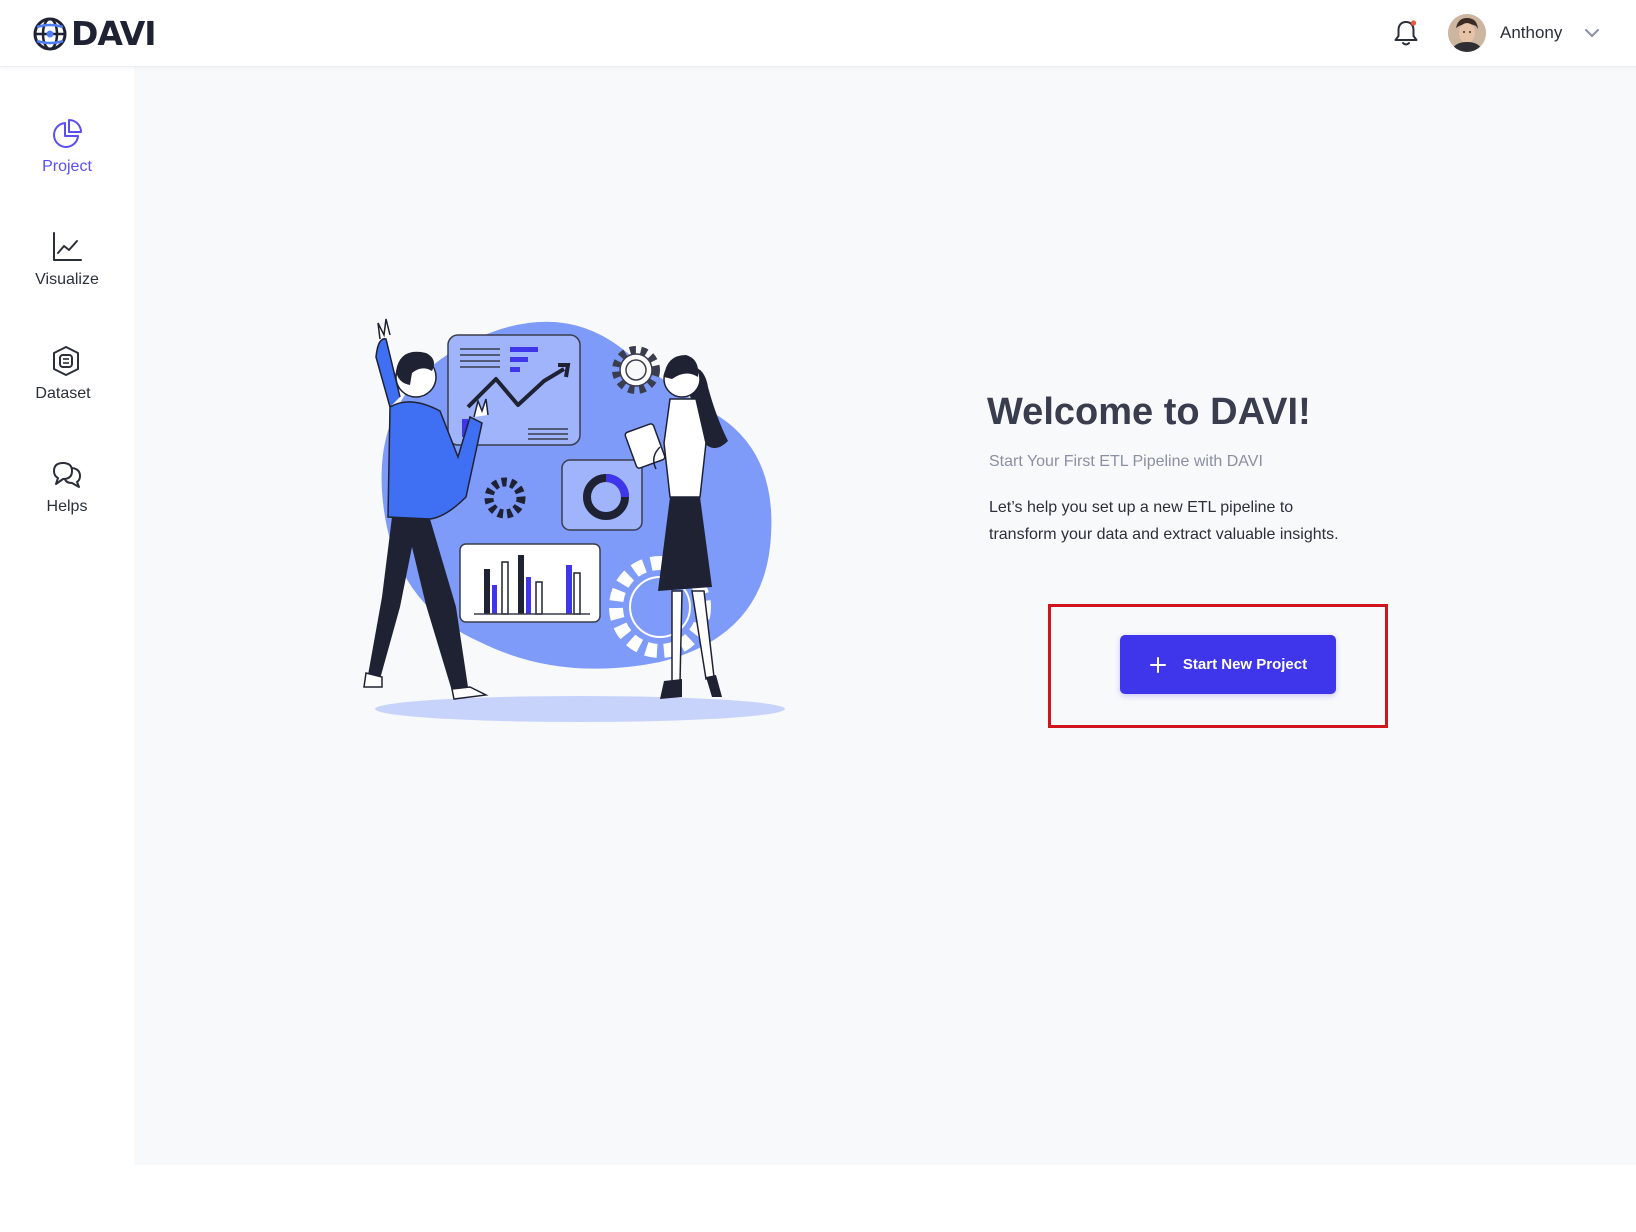 The height and width of the screenshot is (1232, 1636). What do you see at coordinates (1245, 664) in the screenshot?
I see `start-new-project-label: Start New Project` at bounding box center [1245, 664].